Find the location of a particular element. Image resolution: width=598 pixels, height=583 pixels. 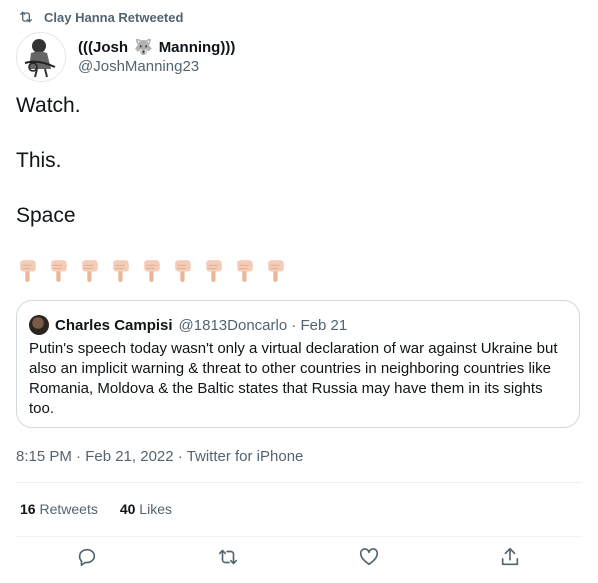

wolf-icon: 🐺 is located at coordinates (143, 47).